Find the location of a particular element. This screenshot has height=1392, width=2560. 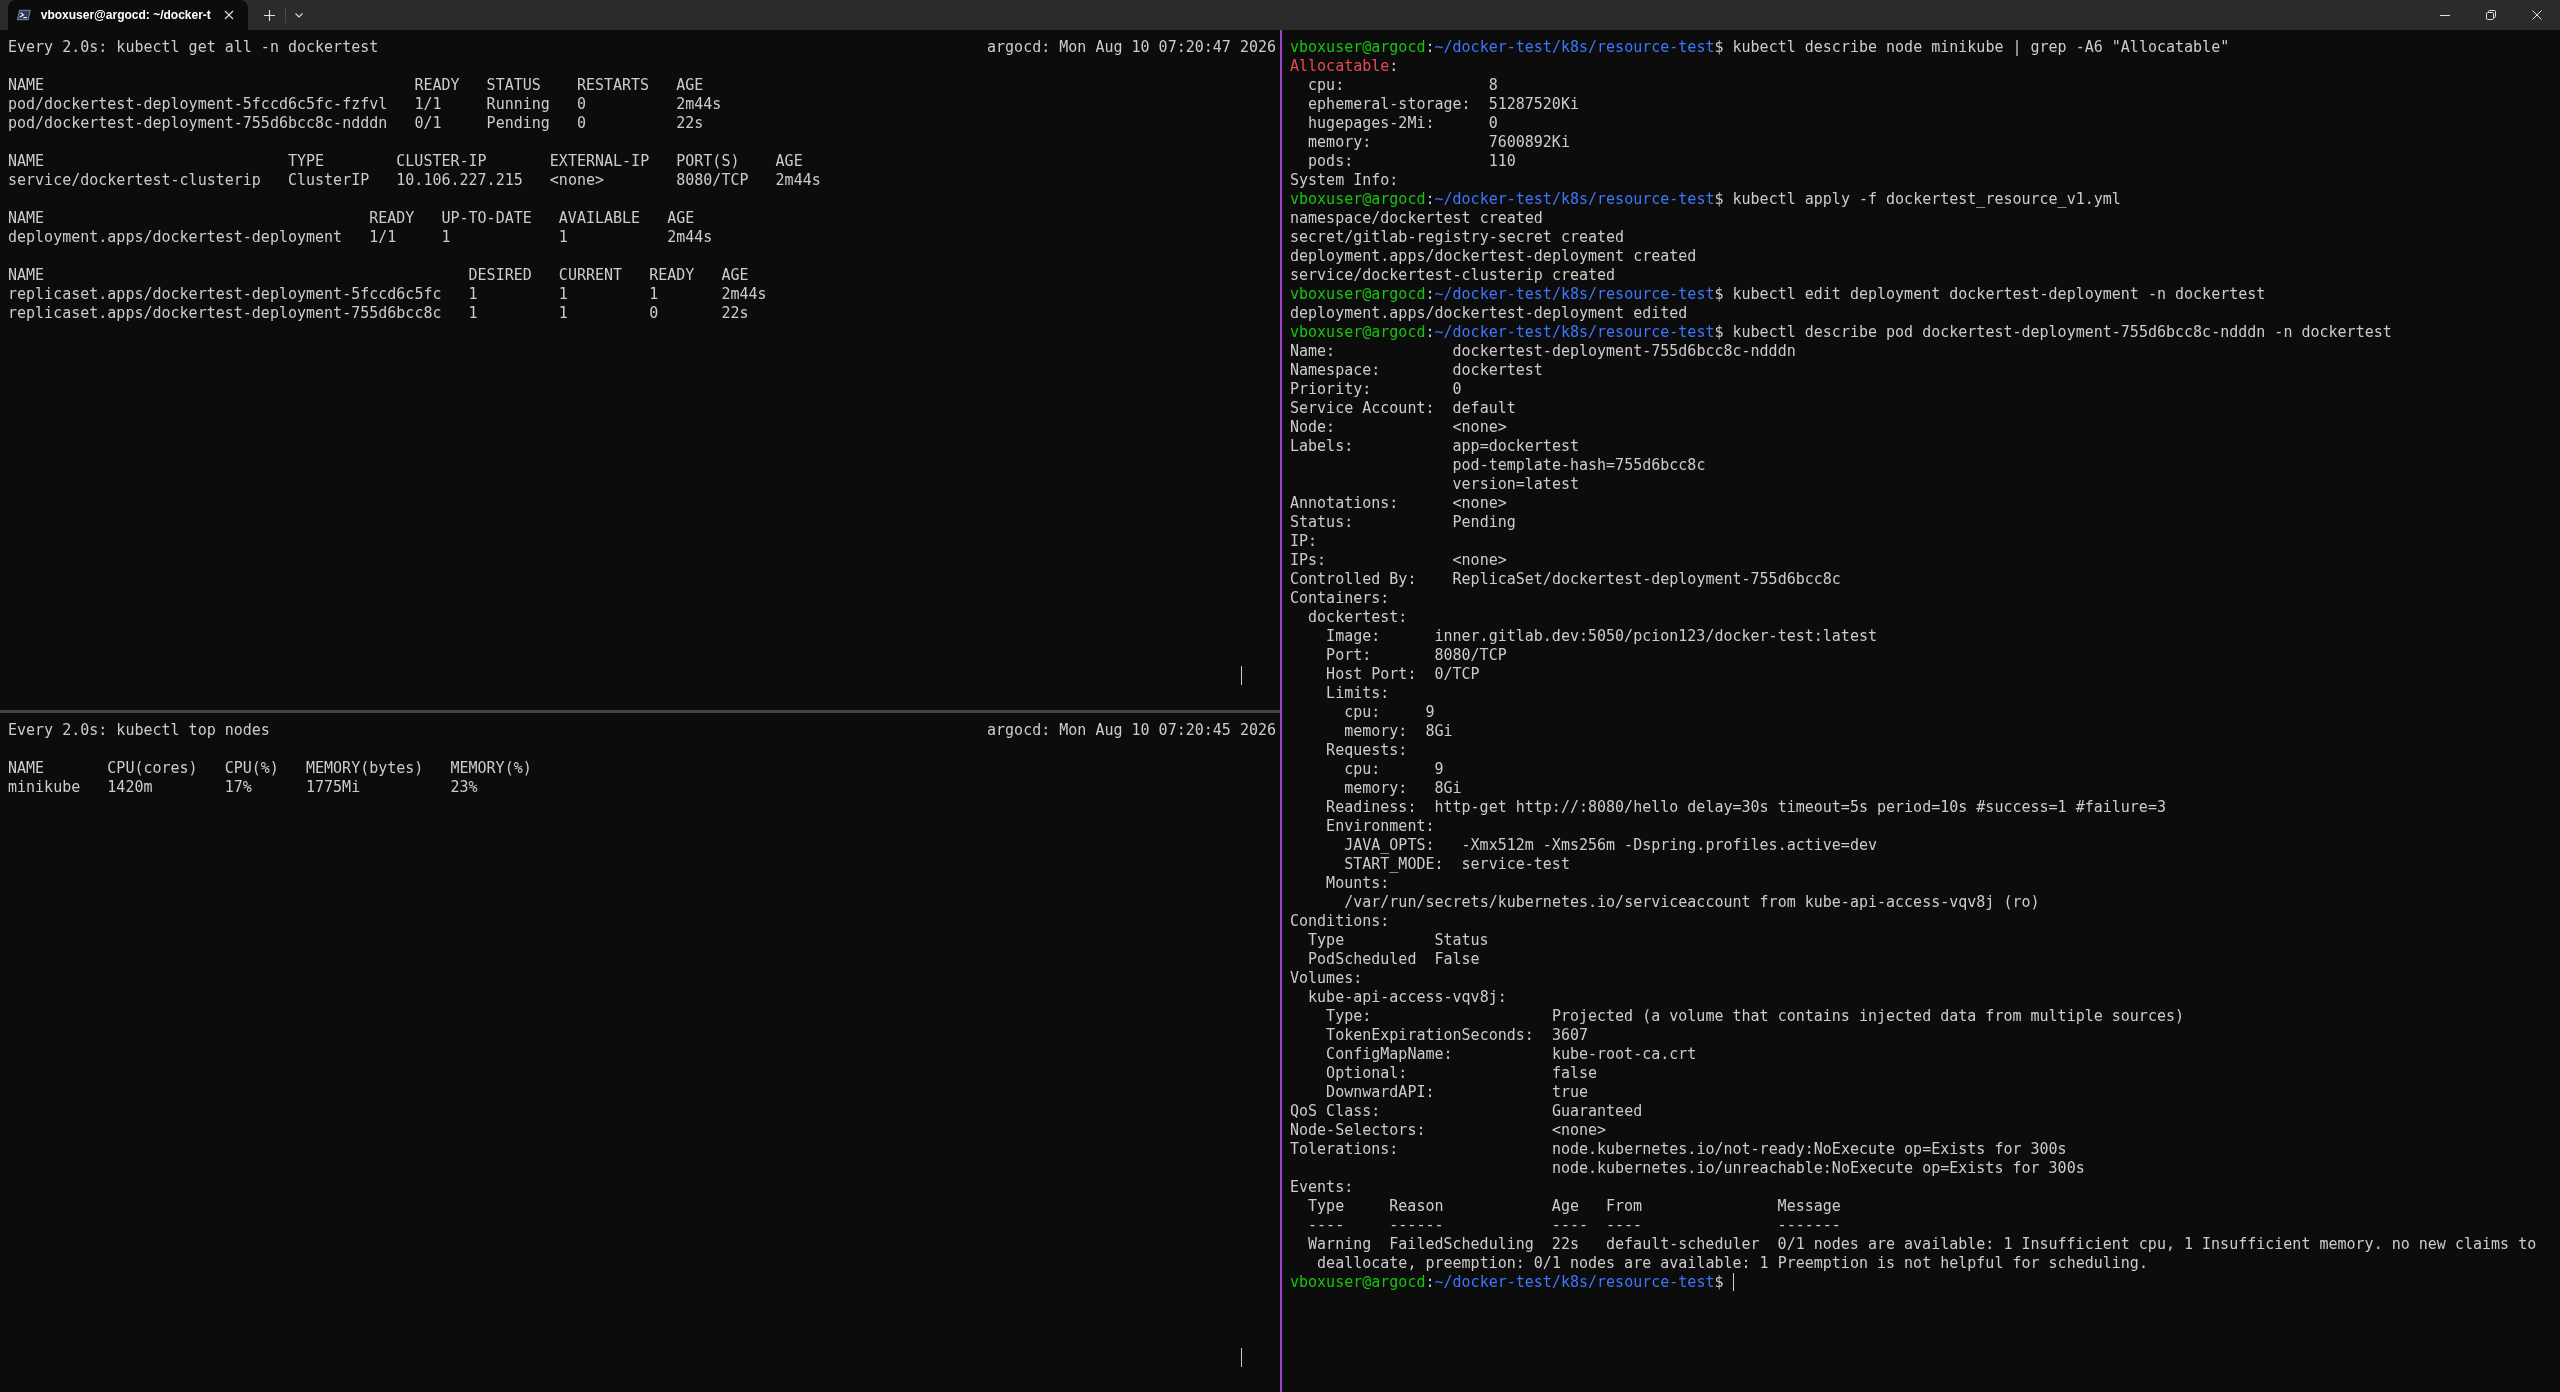

command-text: kubectl describe node minikube | grep -A6 "Allocatable" is located at coordinates (1981, 47).